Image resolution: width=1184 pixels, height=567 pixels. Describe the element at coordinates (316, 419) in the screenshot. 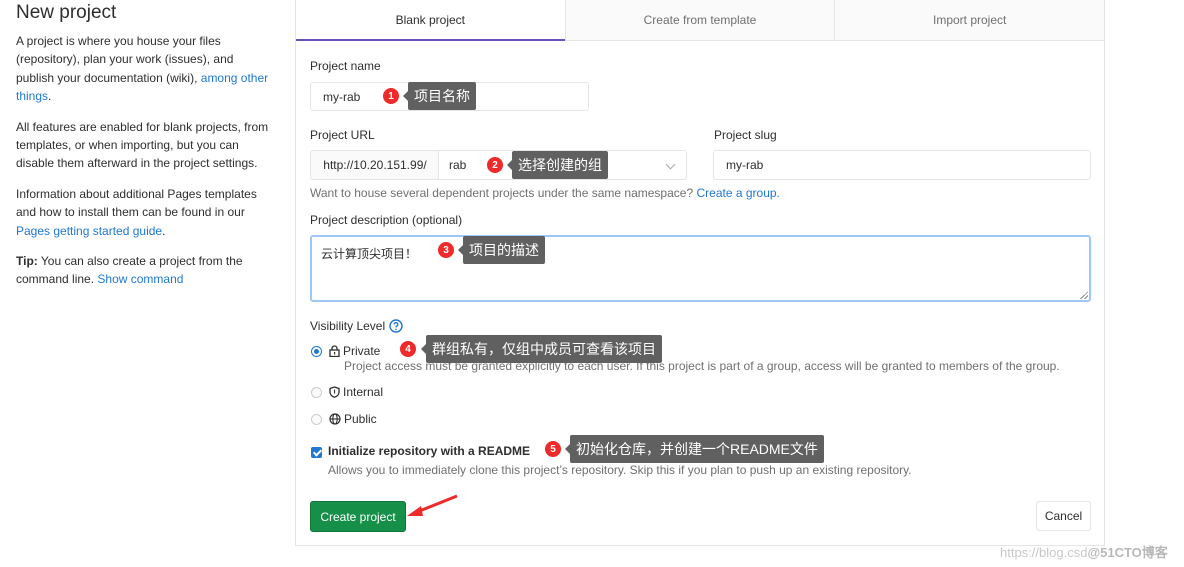

I see `visibility-public-radio` at that location.